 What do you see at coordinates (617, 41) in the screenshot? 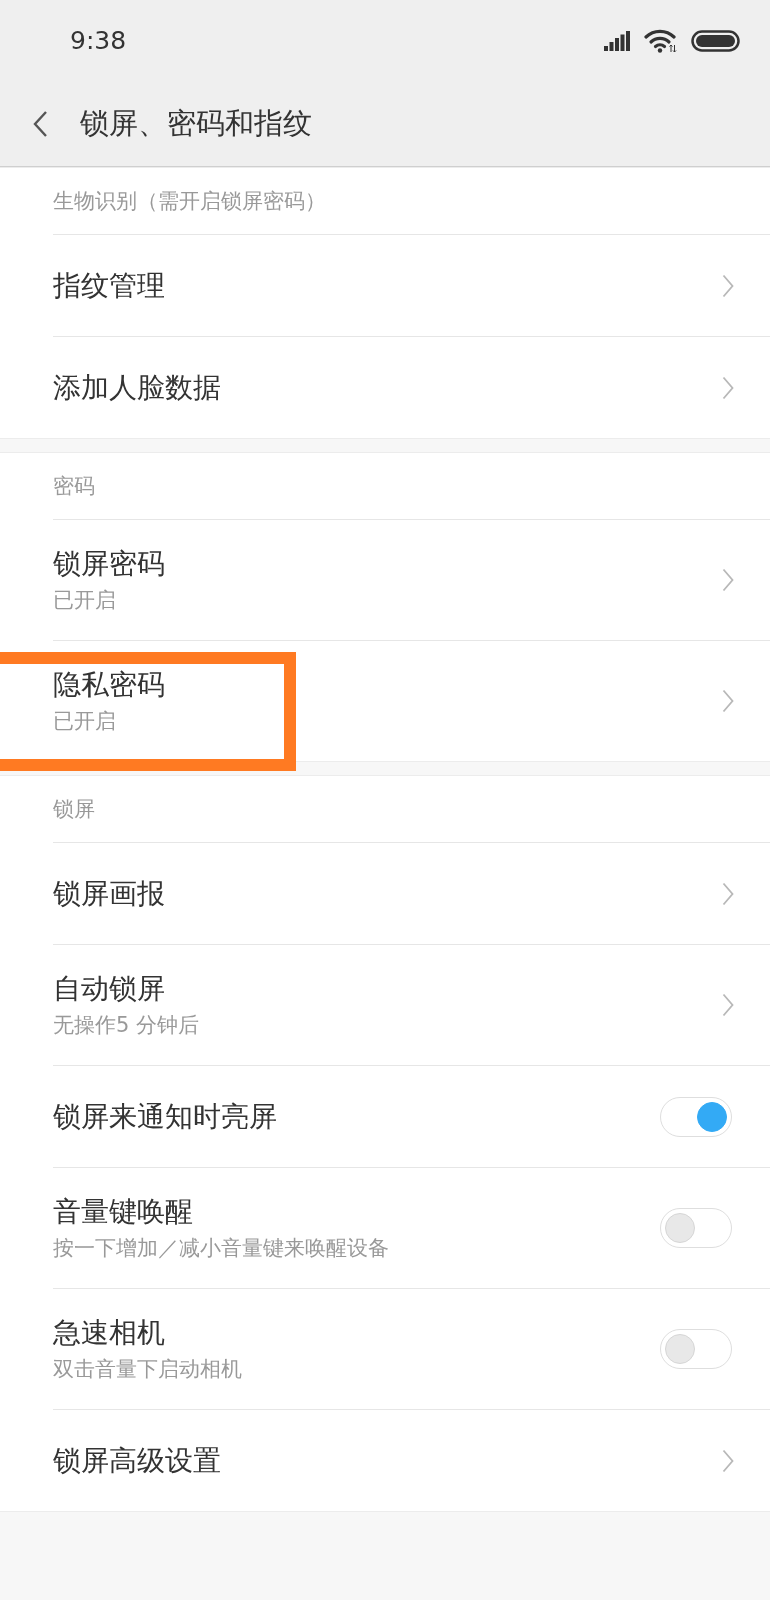
I see `signal-icon` at bounding box center [617, 41].